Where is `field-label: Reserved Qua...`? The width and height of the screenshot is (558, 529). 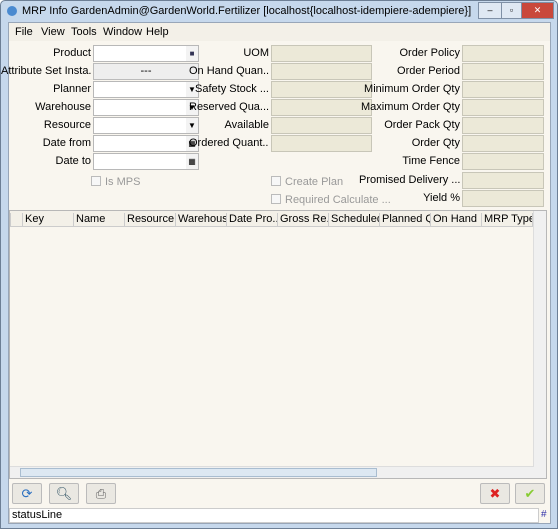
field-label: Reserved Qua... is located at coordinates (229, 107).